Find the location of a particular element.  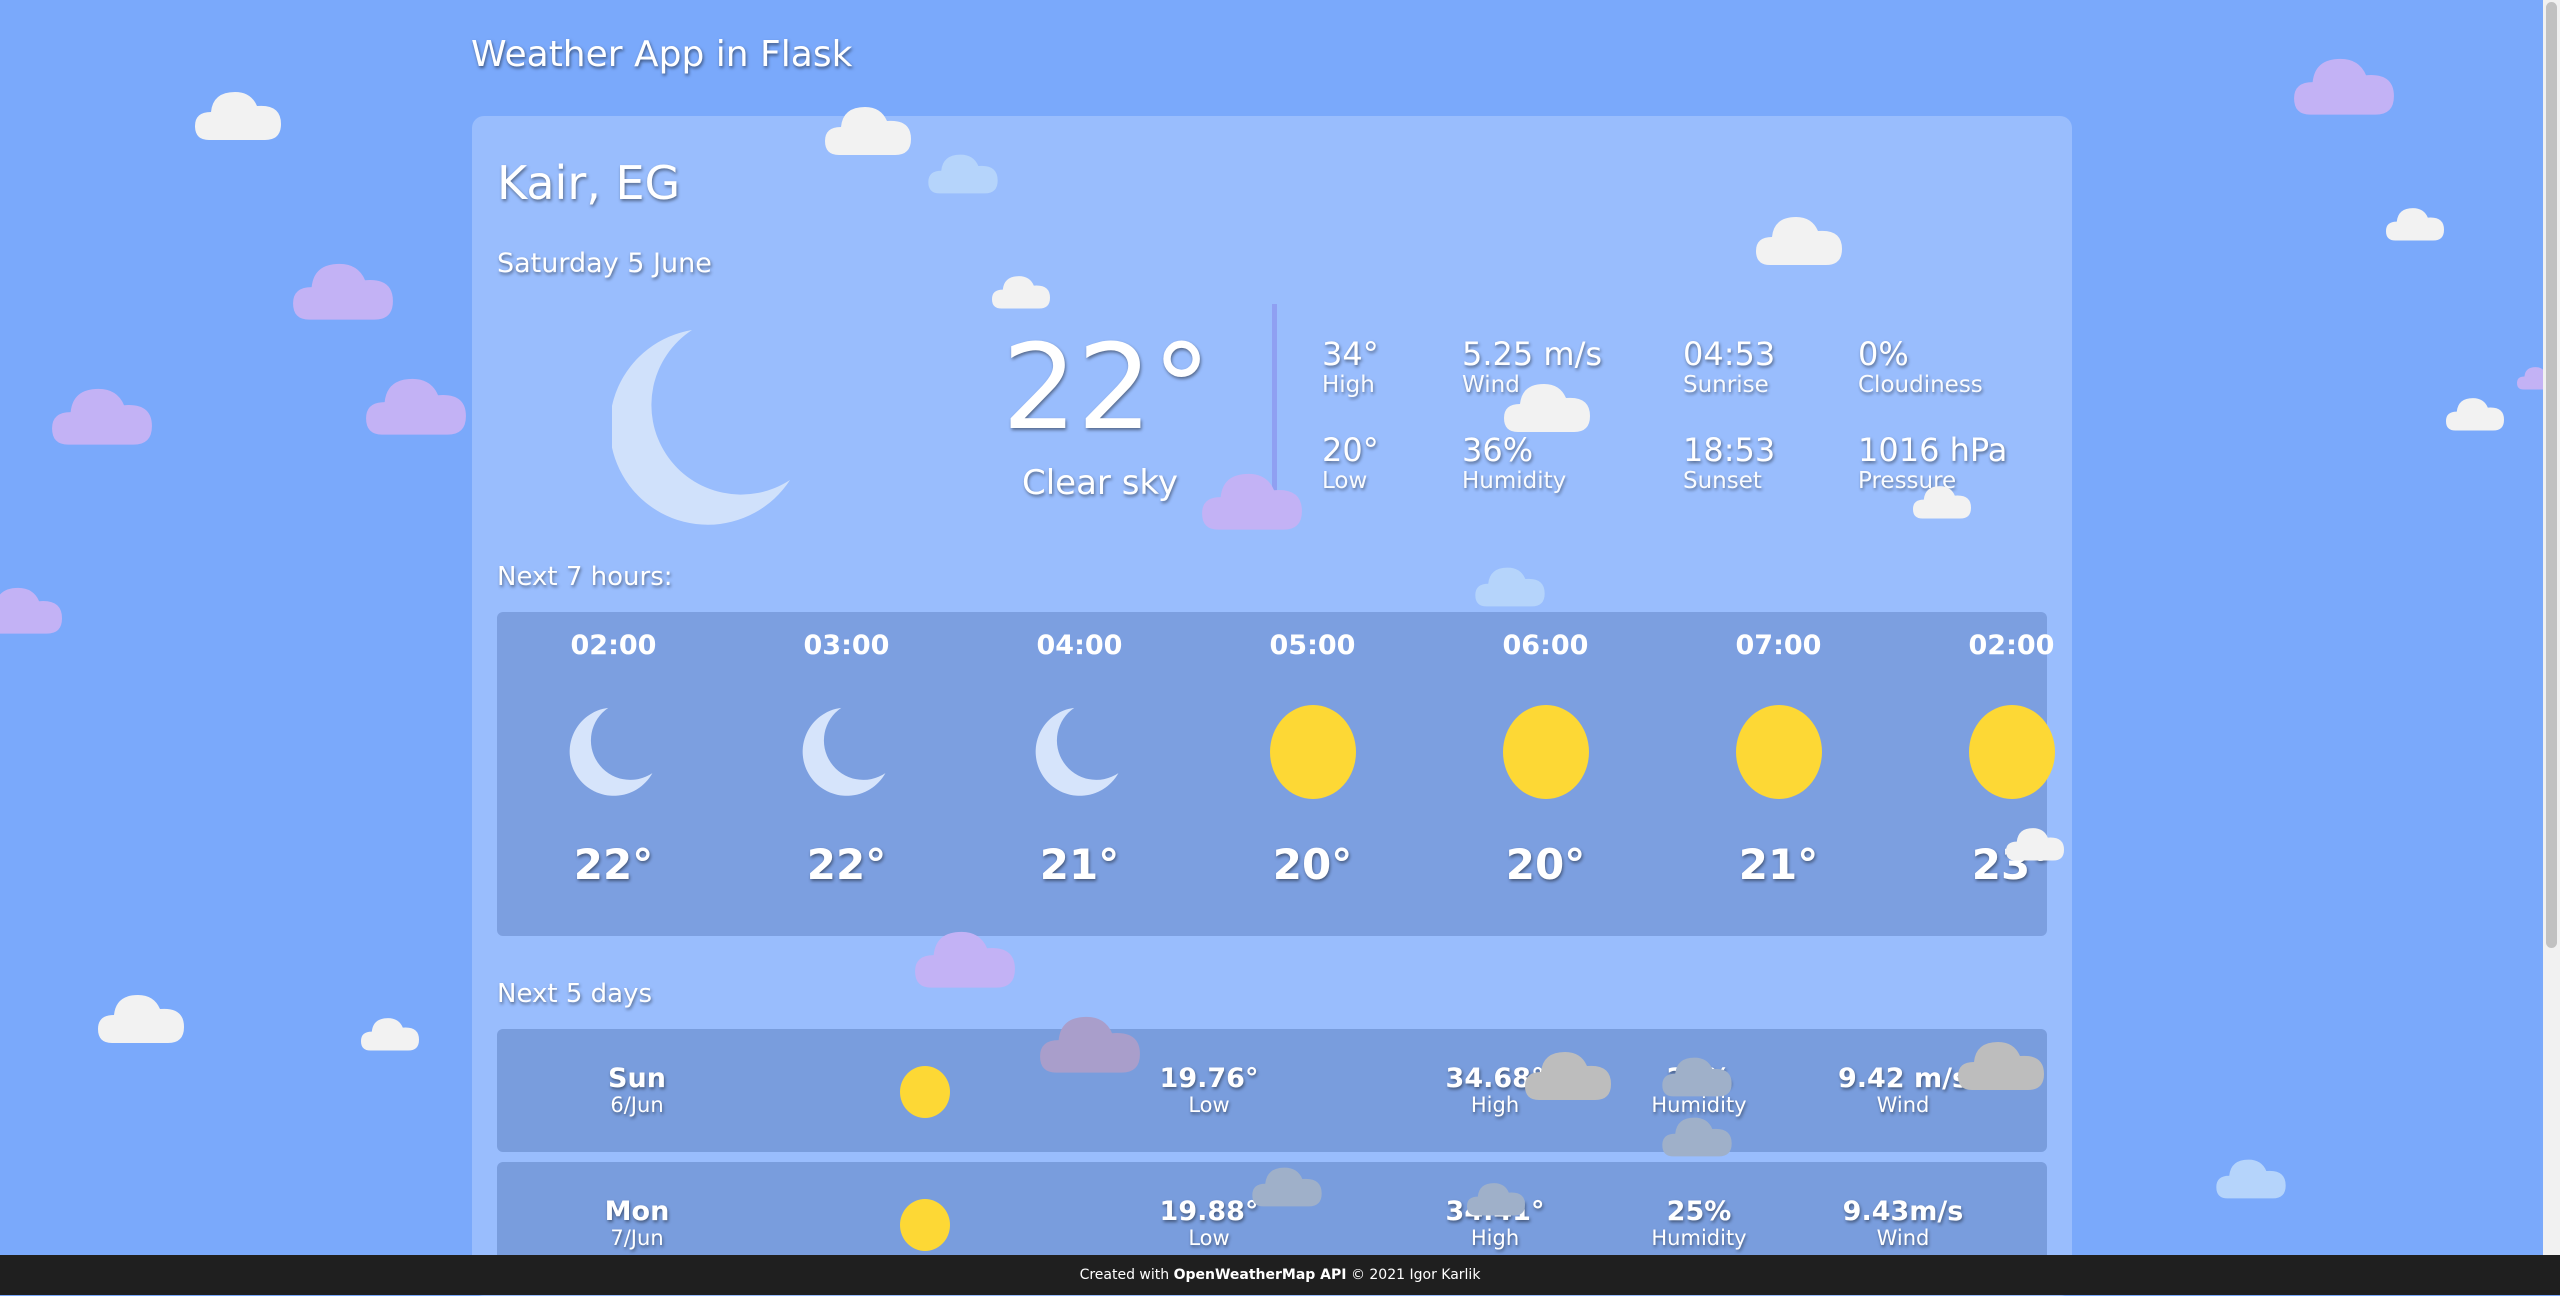

hour-item: 02:00 22° is located at coordinates (613, 774).